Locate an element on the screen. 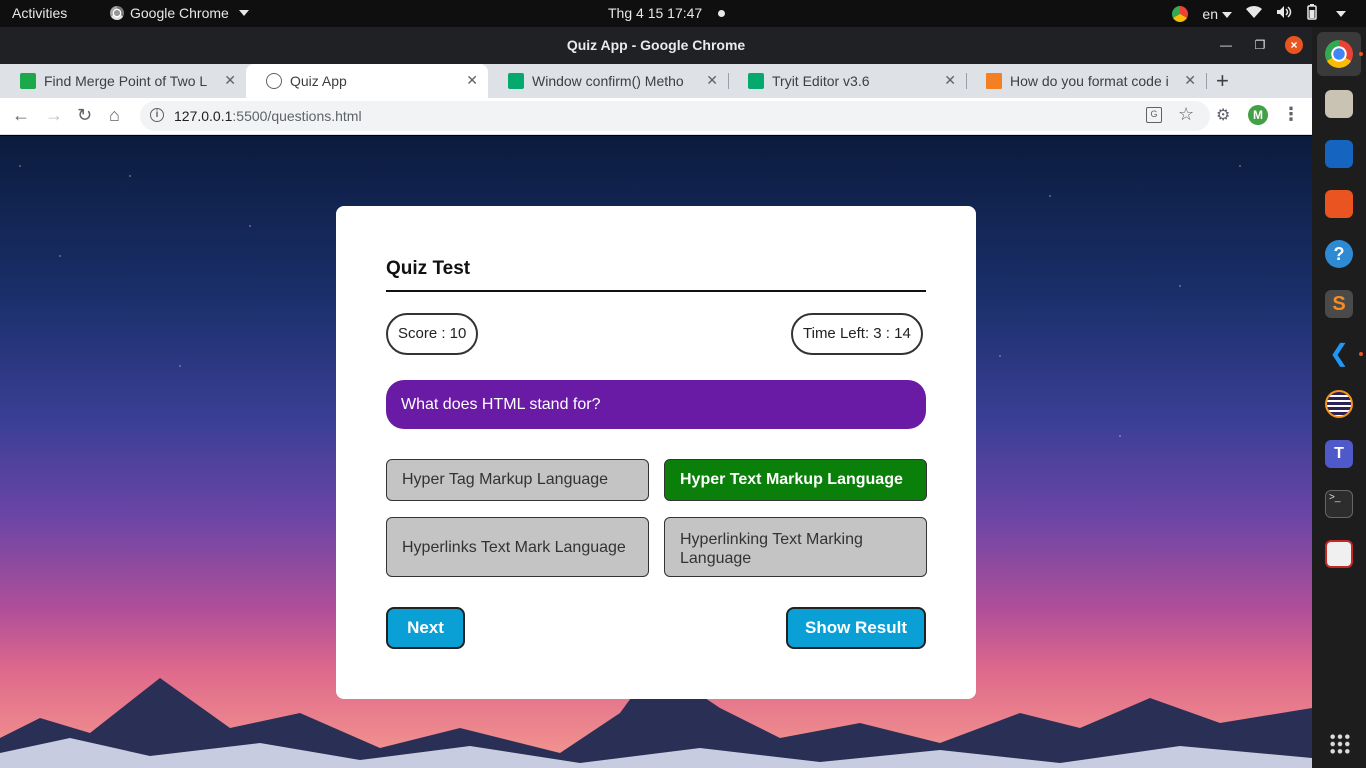  show-result-button: Show Result is located at coordinates (856, 628).